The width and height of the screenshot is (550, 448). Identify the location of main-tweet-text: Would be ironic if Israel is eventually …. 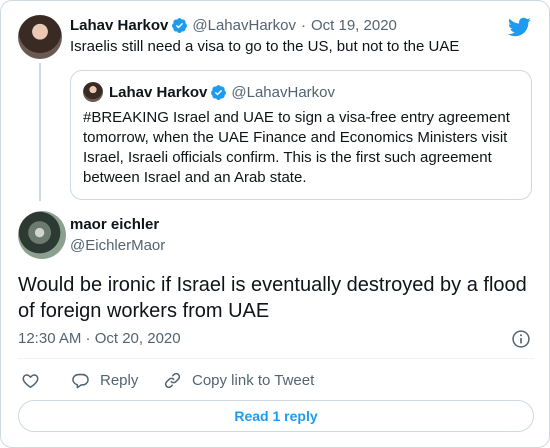
(272, 298).